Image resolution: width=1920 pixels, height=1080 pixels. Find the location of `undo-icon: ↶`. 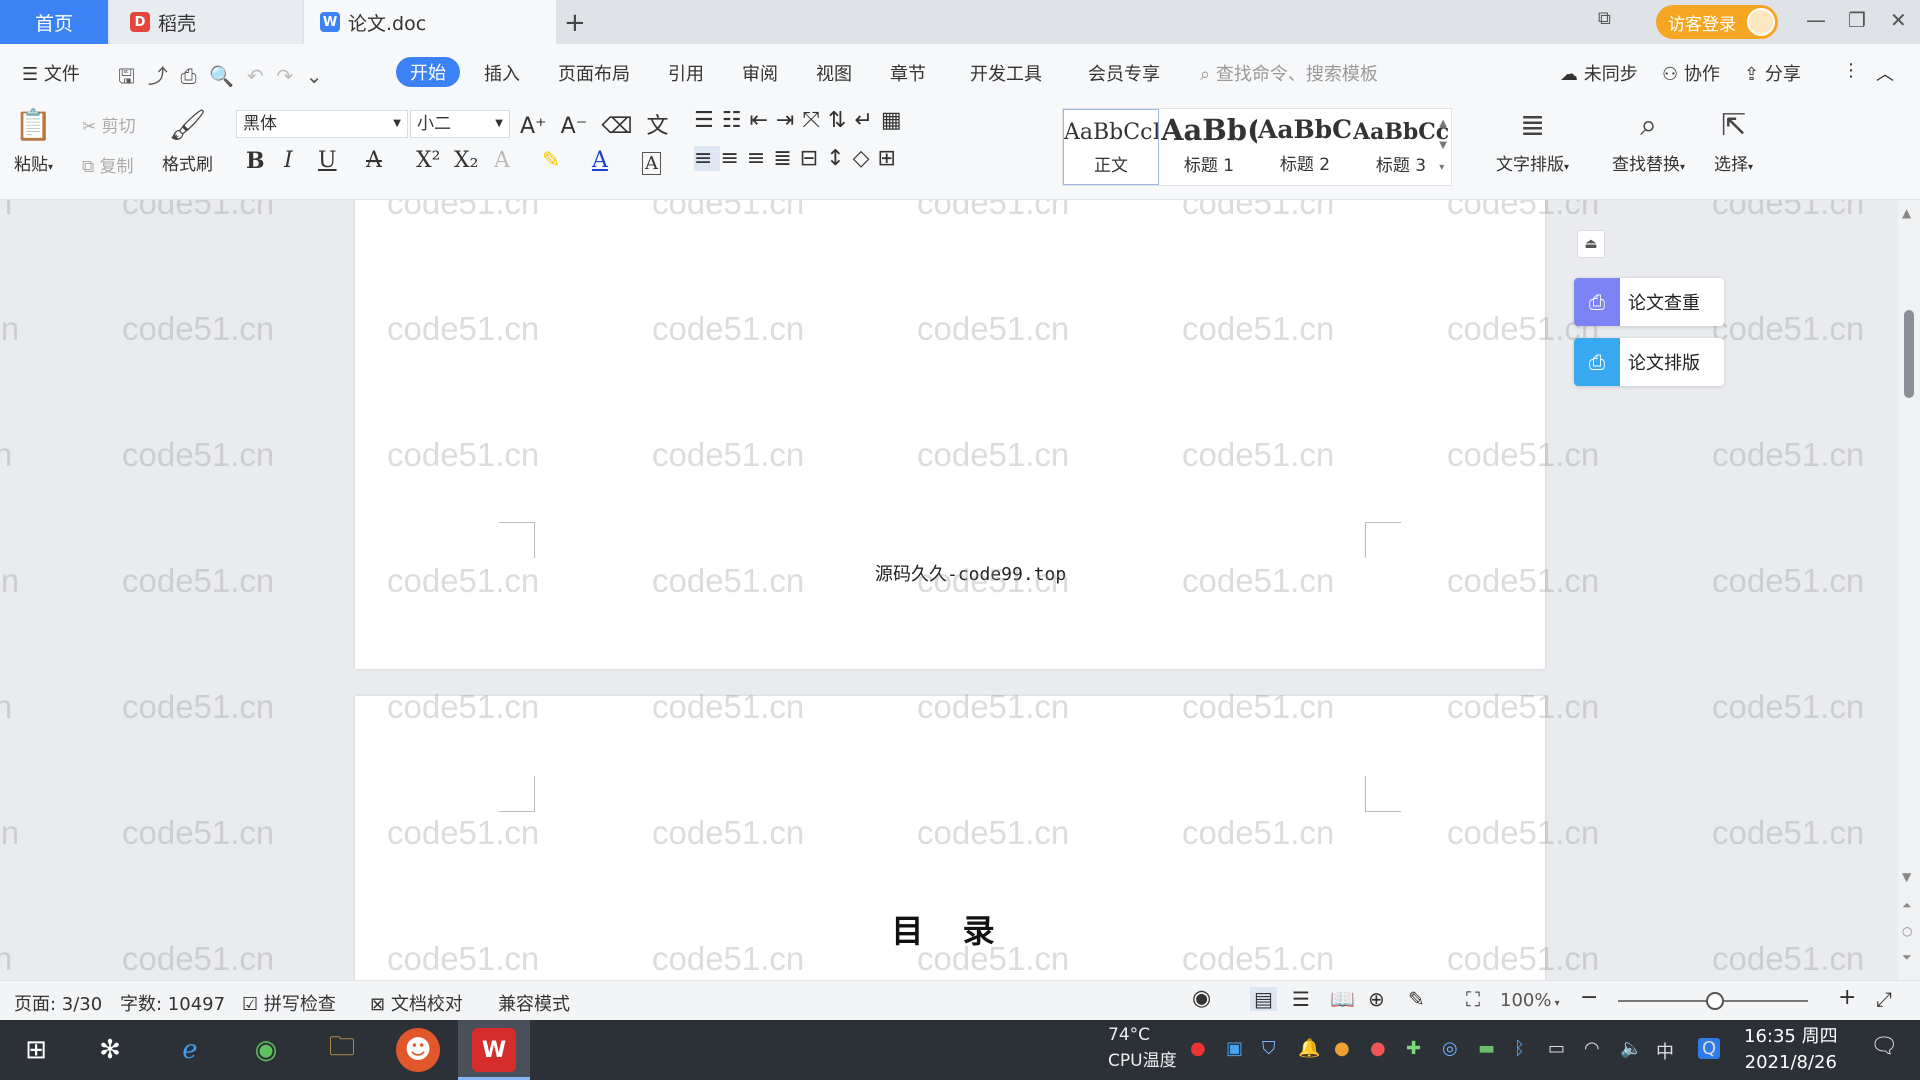

undo-icon: ↶ is located at coordinates (255, 76).